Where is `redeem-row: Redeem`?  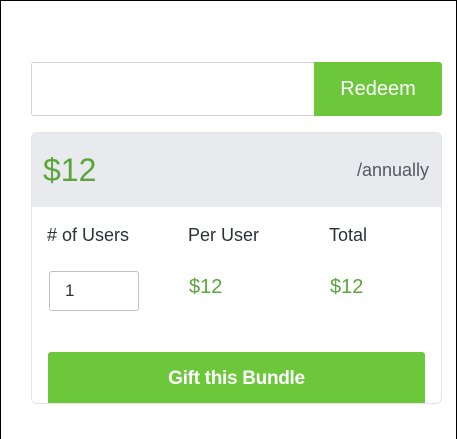
redeem-row: Redeem is located at coordinates (236, 89).